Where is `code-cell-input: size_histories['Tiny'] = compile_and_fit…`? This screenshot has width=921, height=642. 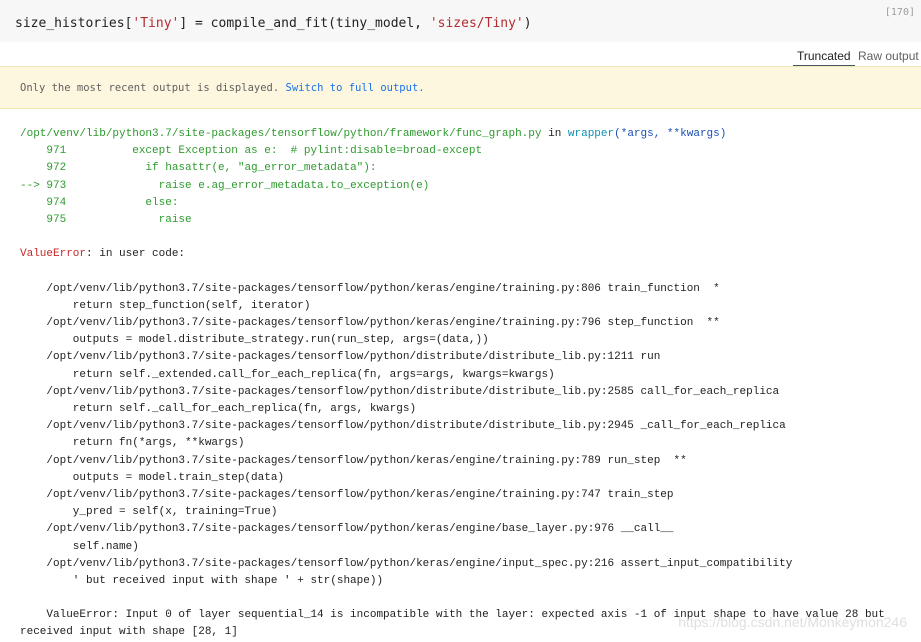
code-cell-input: size_histories['Tiny'] = compile_and_fit… is located at coordinates (460, 21).